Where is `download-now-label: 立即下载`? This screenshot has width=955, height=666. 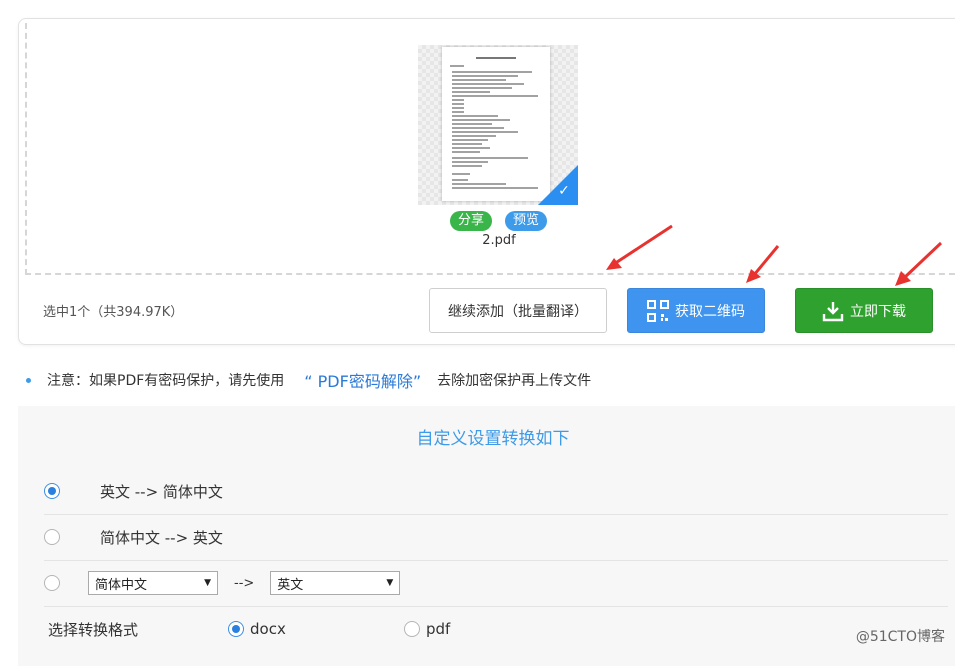
download-now-label: 立即下载 is located at coordinates (878, 311).